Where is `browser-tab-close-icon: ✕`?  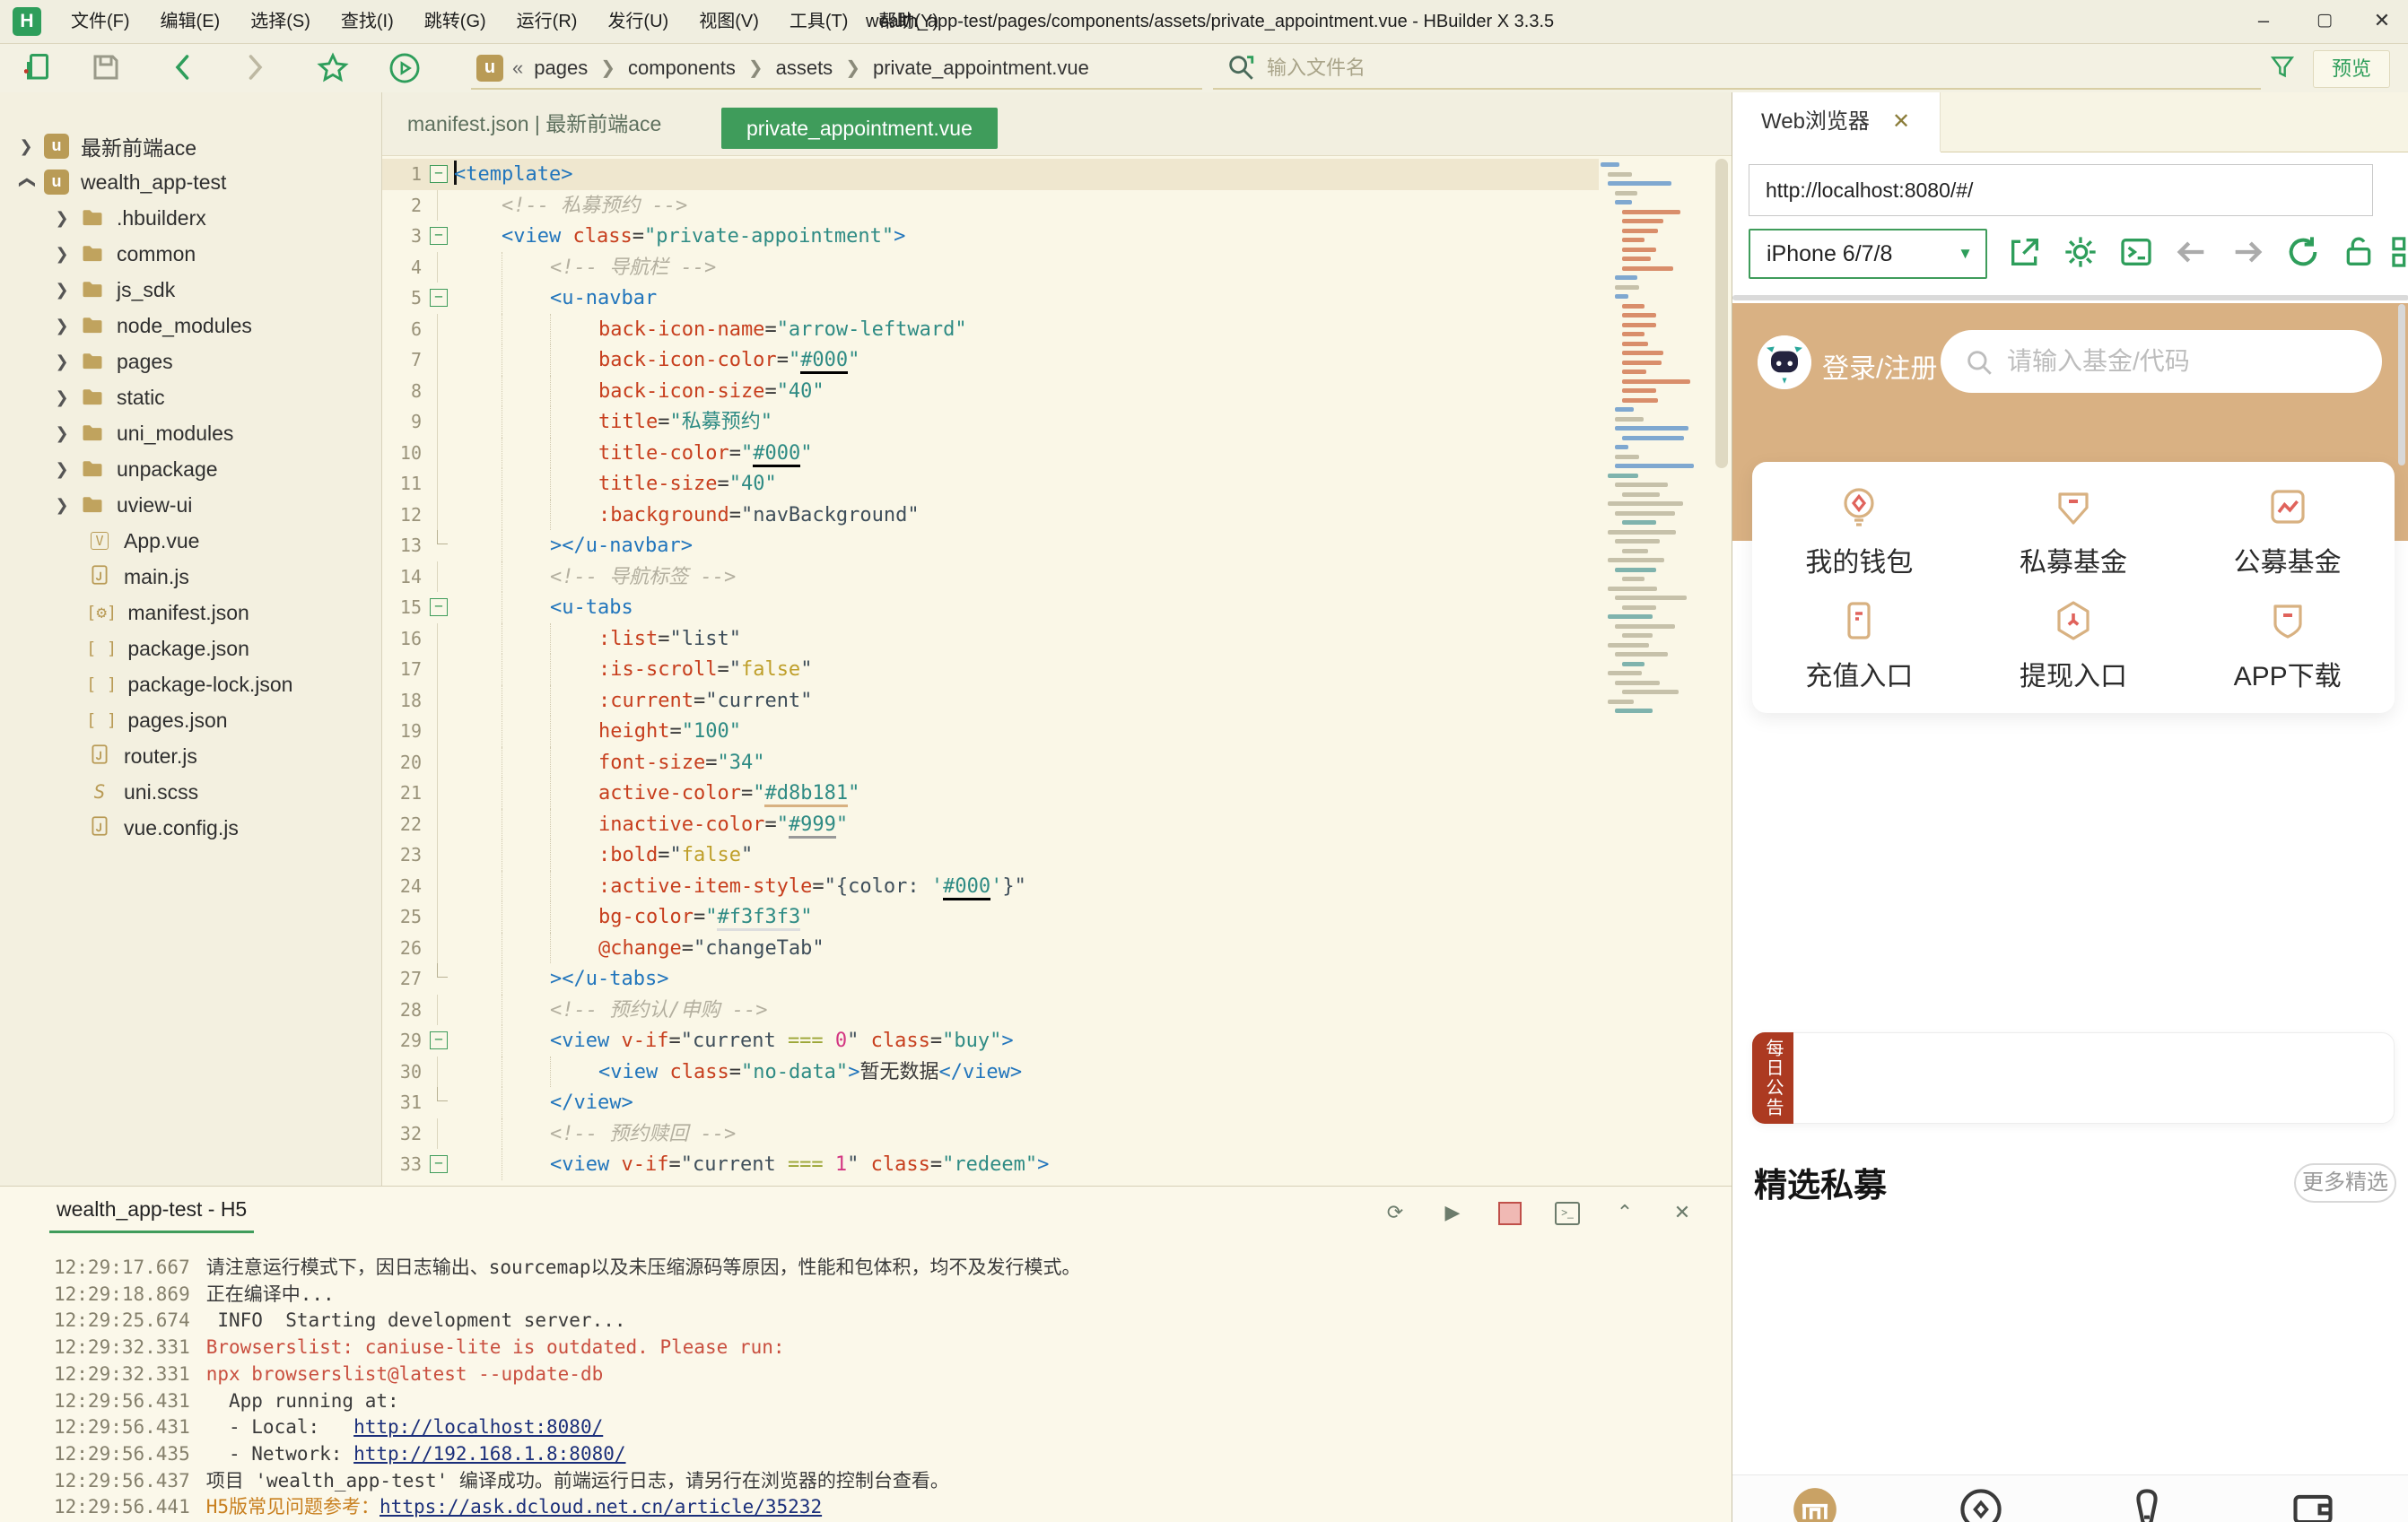
browser-tab-close-icon: ✕ is located at coordinates (1901, 122).